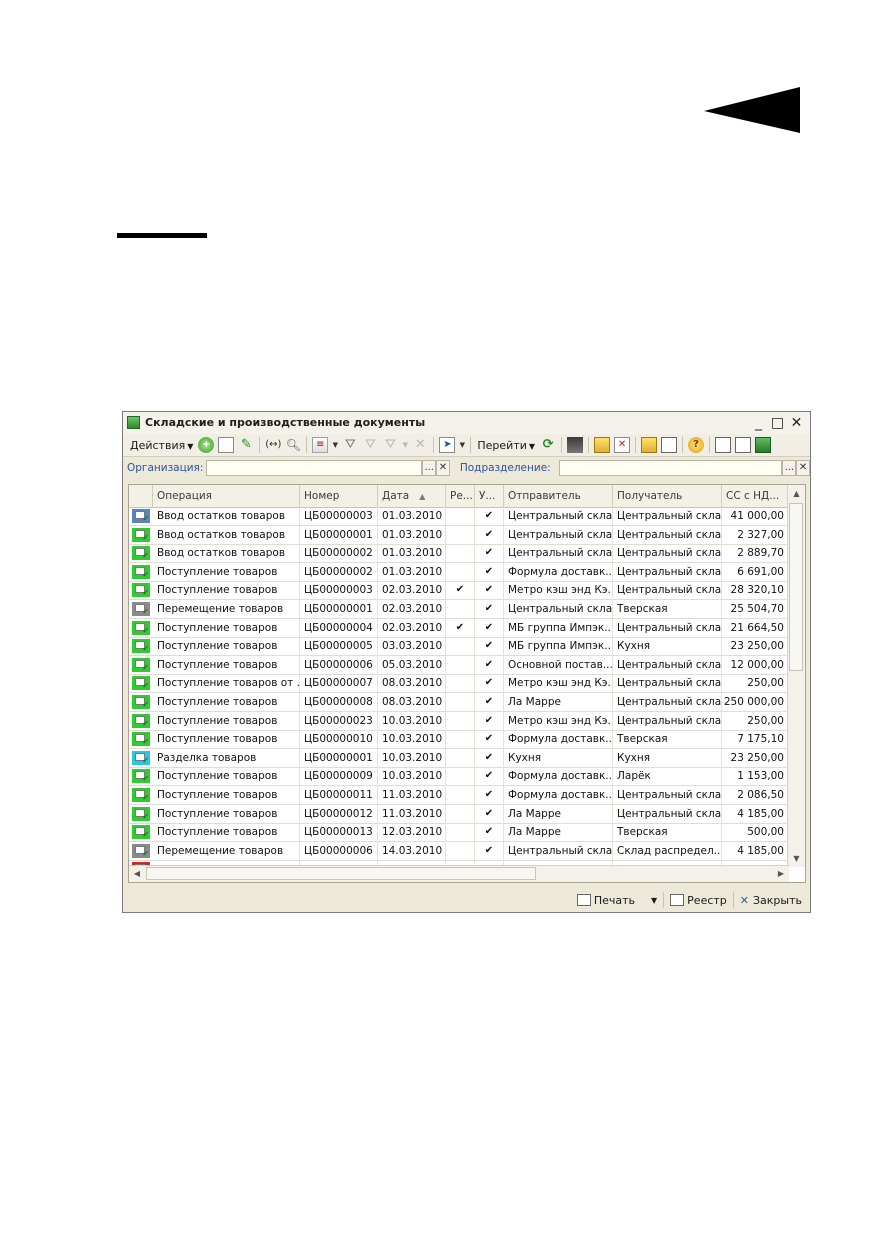  What do you see at coordinates (796, 587) in the screenshot?
I see `vertical-scroll-thumb` at bounding box center [796, 587].